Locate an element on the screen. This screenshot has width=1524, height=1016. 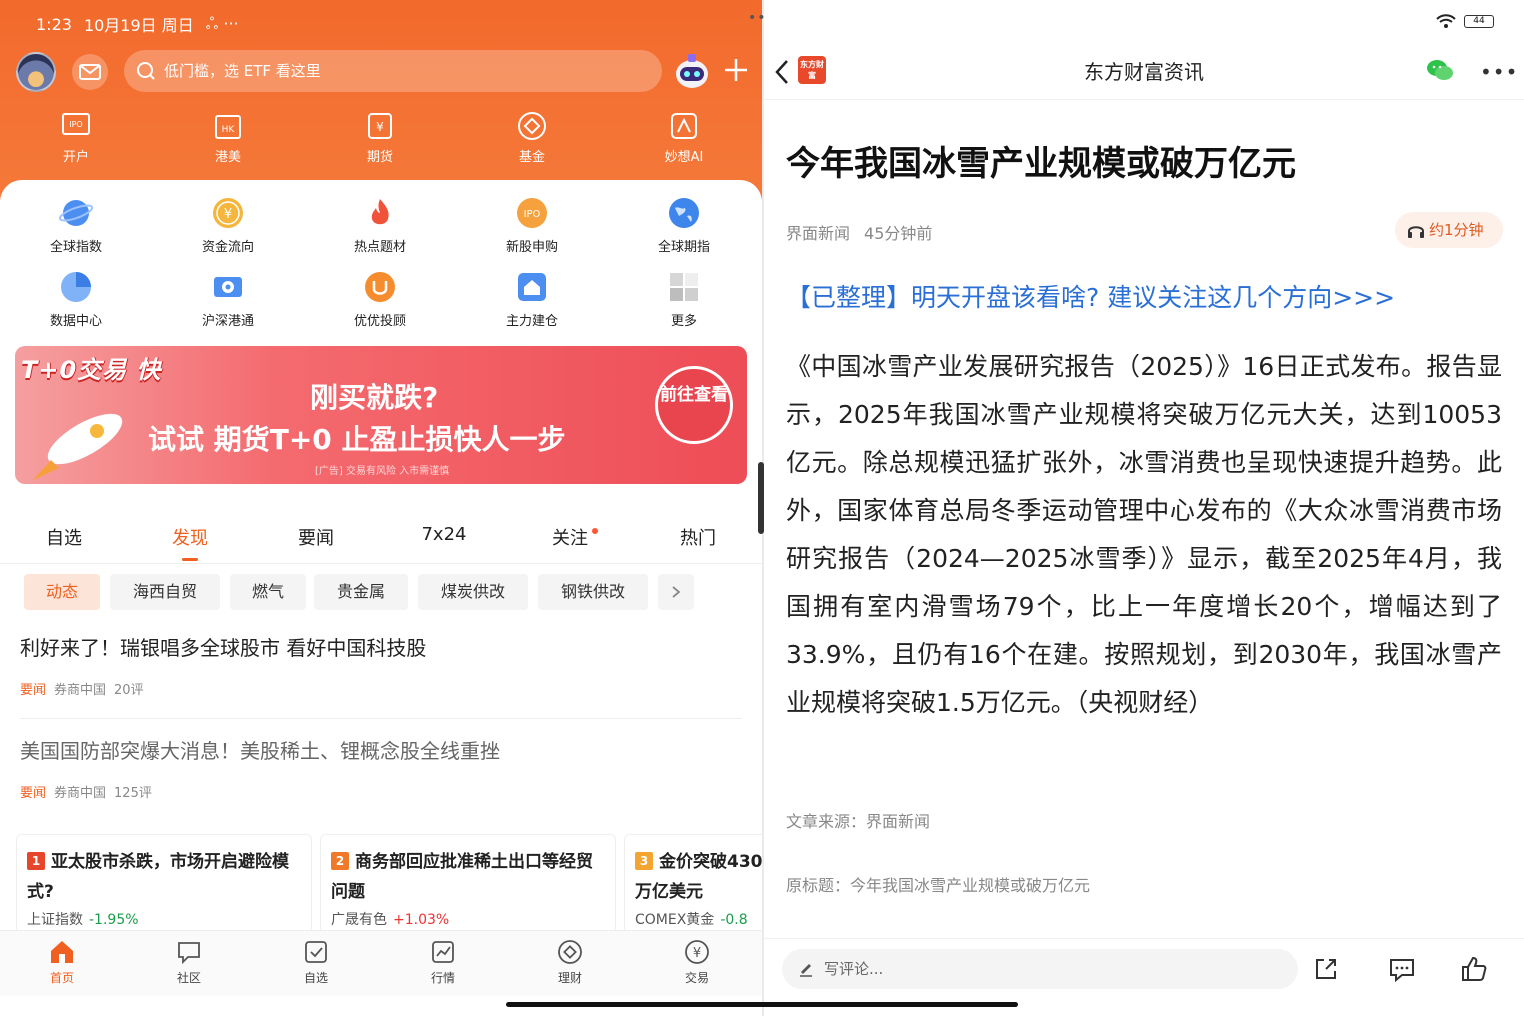
article-source-line: 文章来源：界面新闻 is located at coordinates (858, 821).